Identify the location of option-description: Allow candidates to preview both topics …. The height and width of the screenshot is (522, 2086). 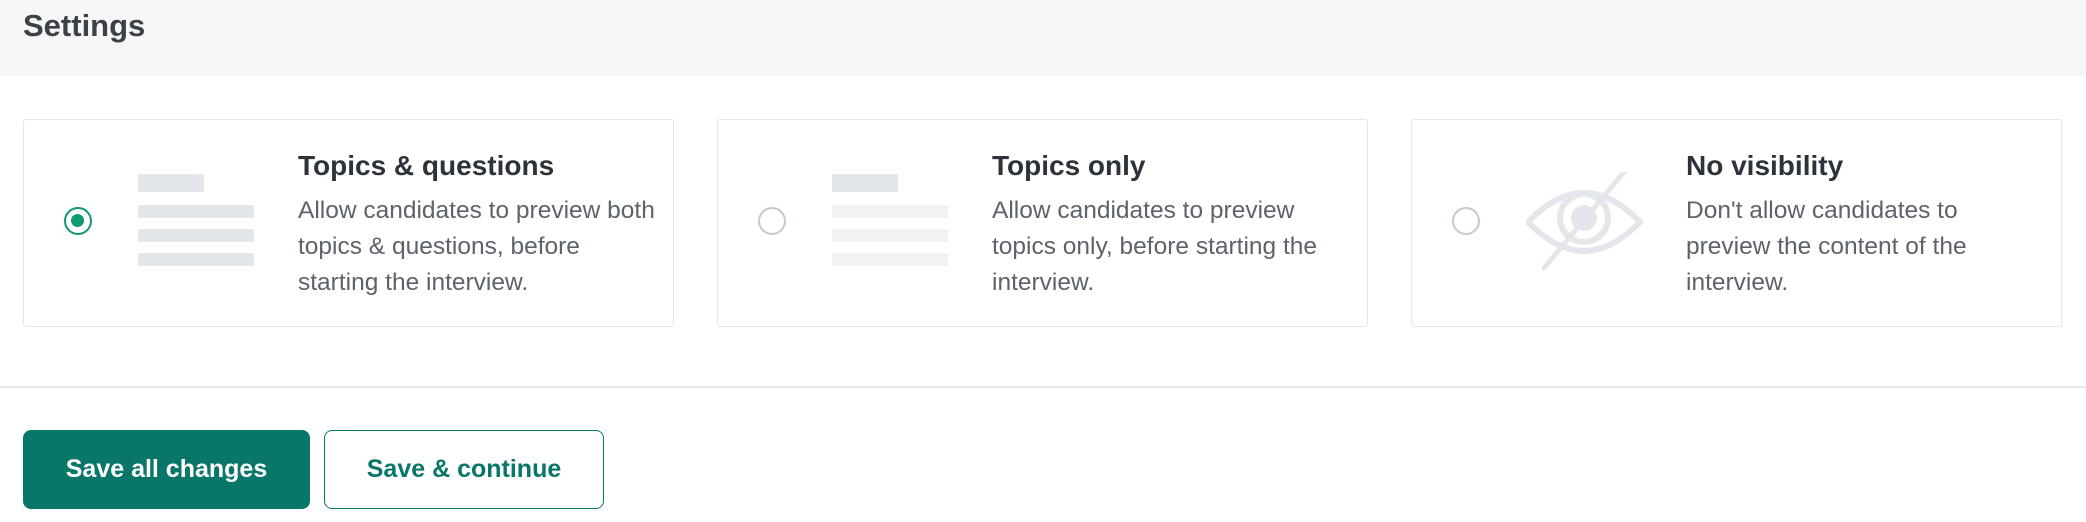
(476, 246).